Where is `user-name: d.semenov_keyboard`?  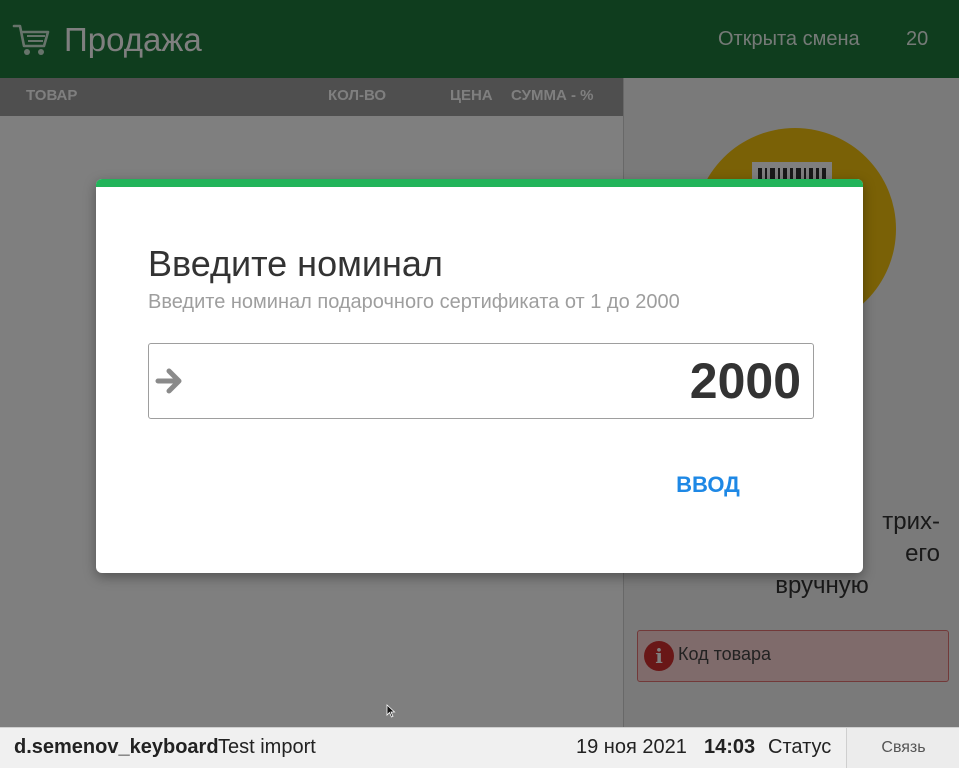 user-name: d.semenov_keyboard is located at coordinates (116, 747).